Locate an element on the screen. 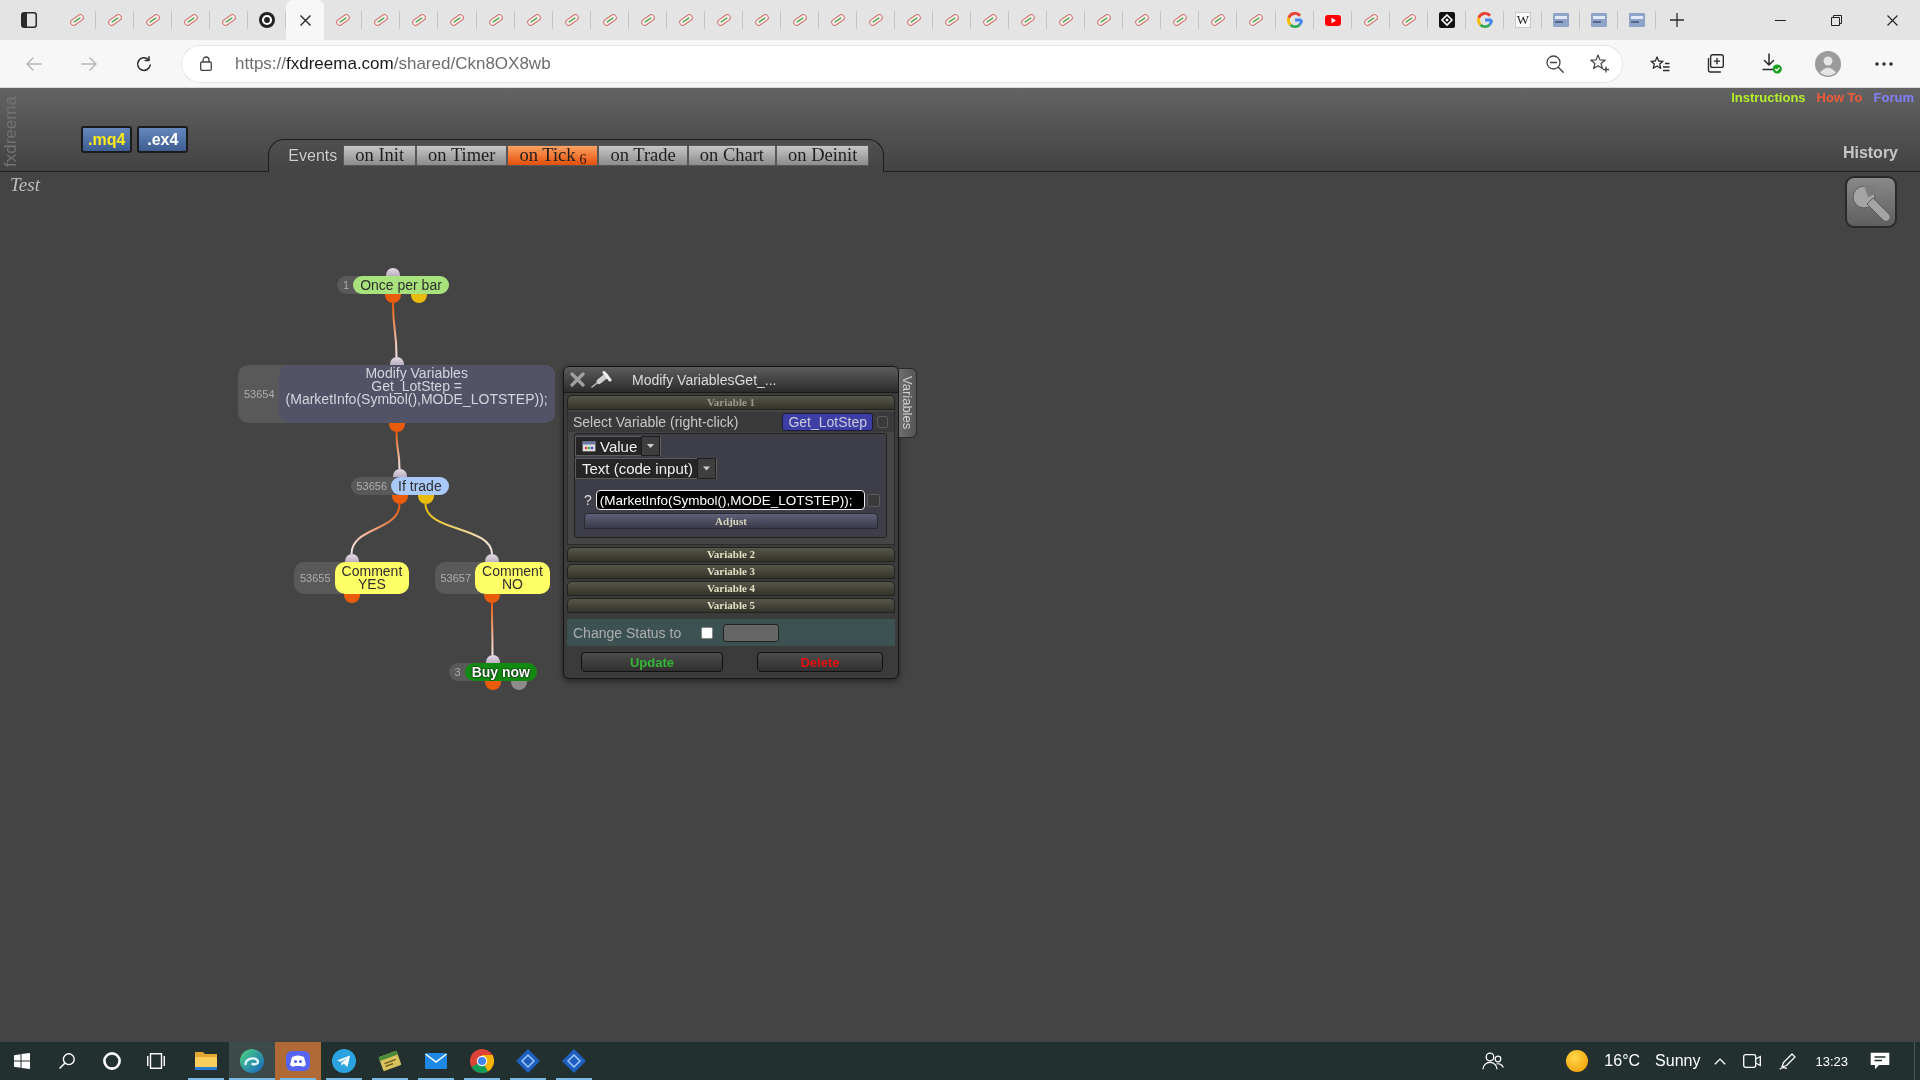  restore-icon is located at coordinates (1836, 20).